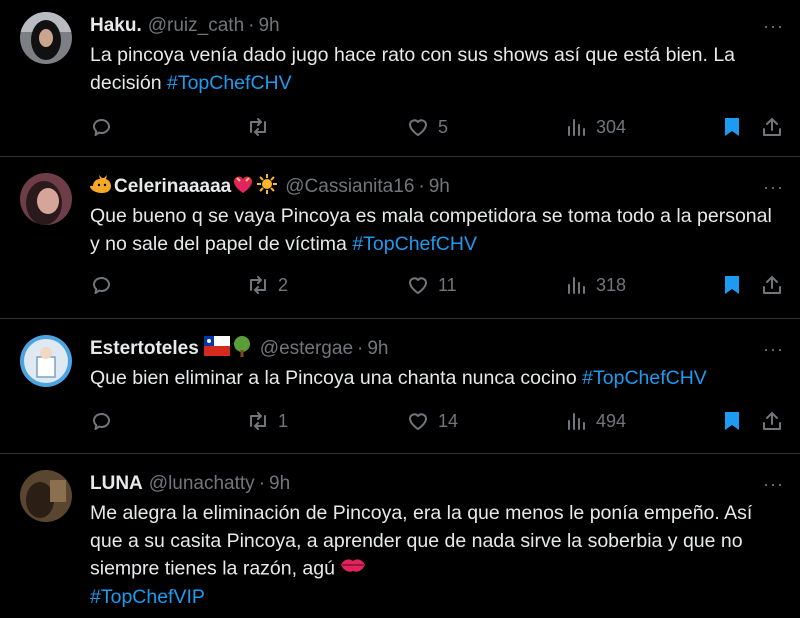 The width and height of the screenshot is (800, 618). I want to click on like-button: 11, so click(431, 285).